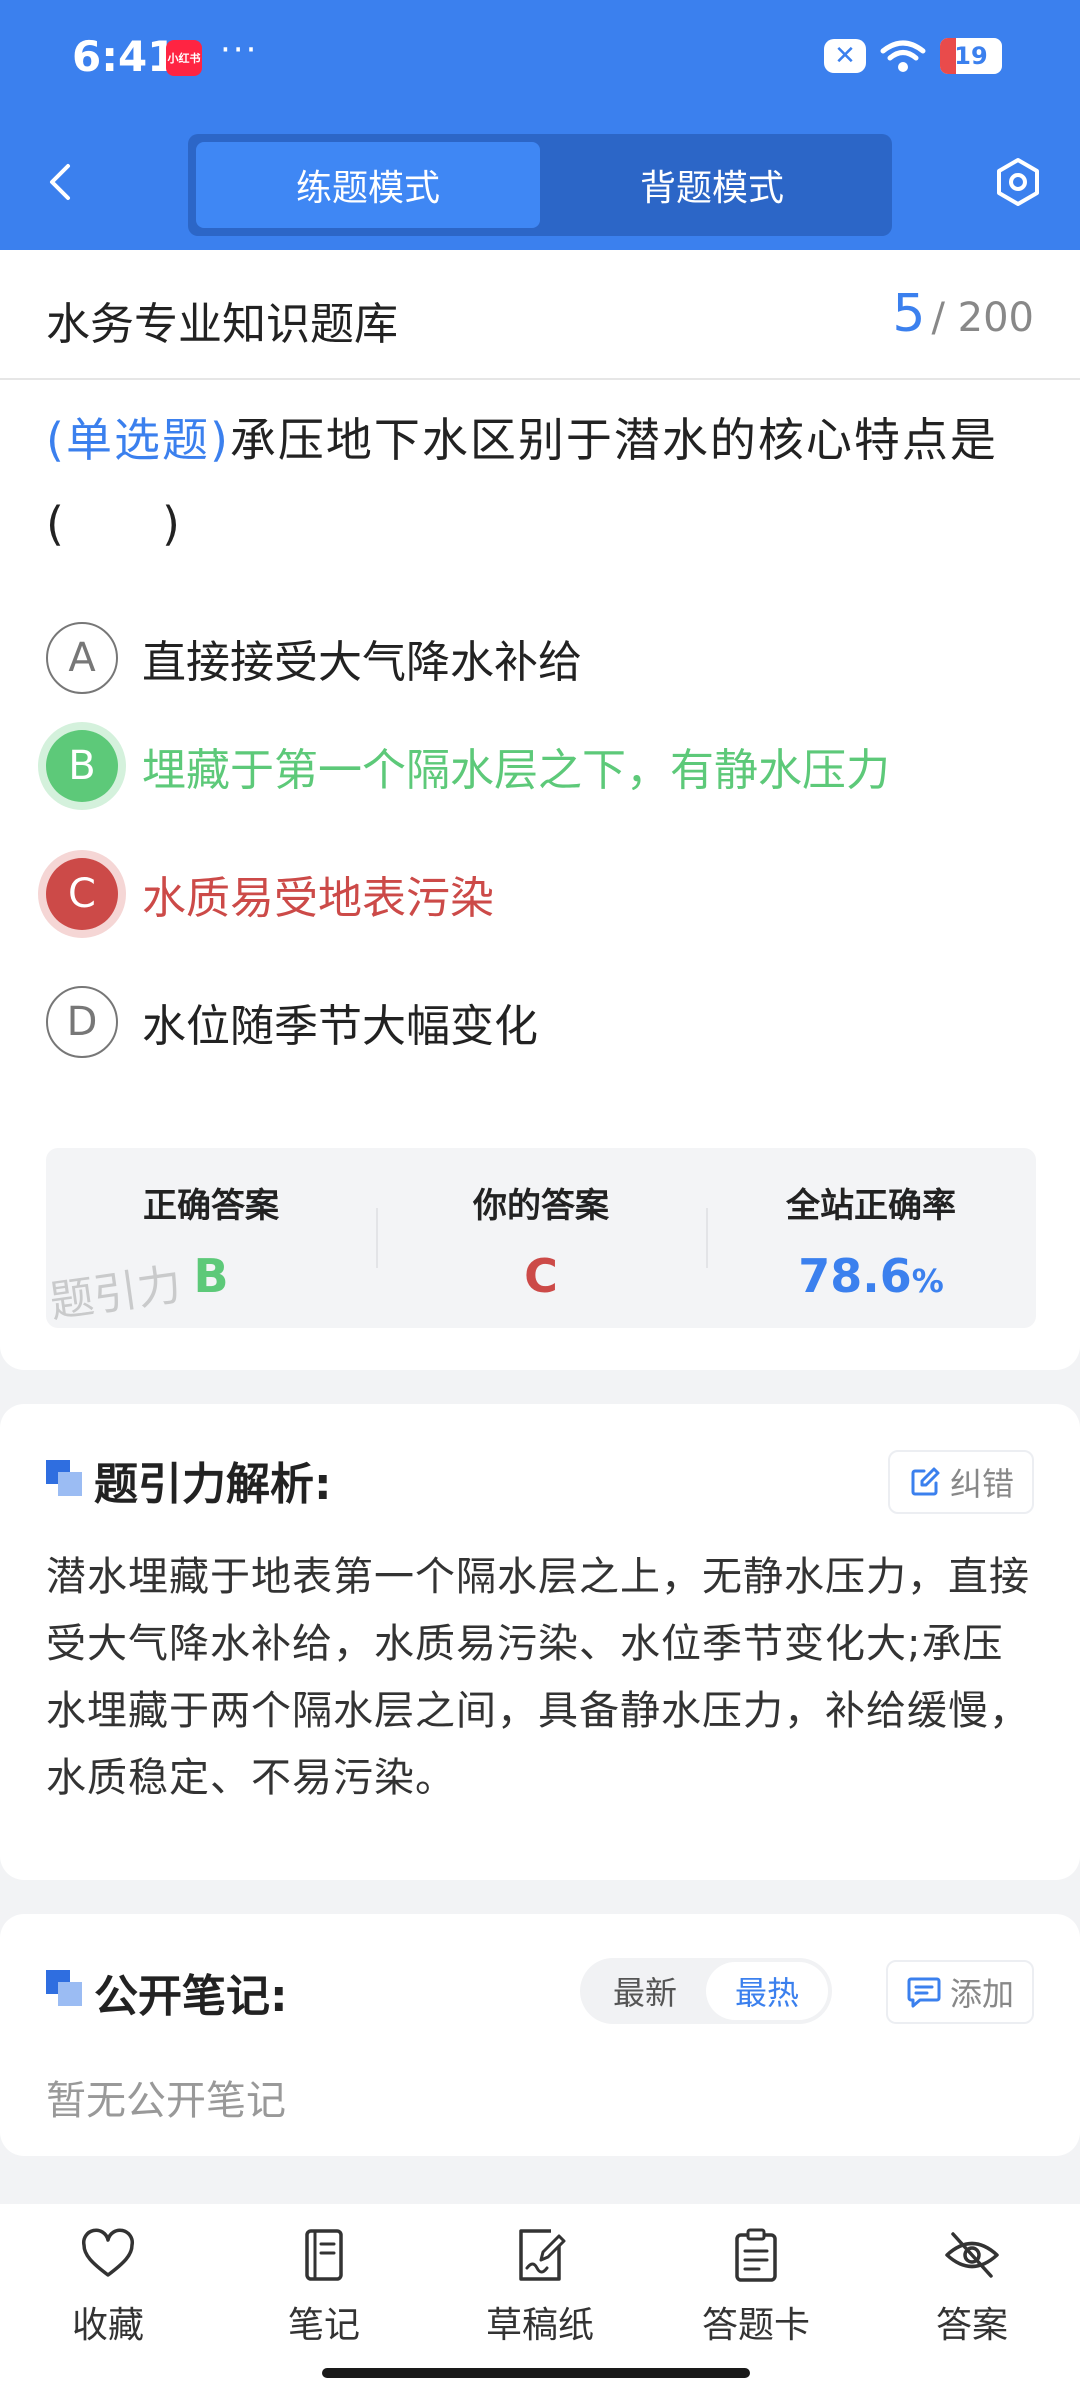 Image resolution: width=1080 pixels, height=2400 pixels. I want to click on more-notifications-icon: ···, so click(239, 50).